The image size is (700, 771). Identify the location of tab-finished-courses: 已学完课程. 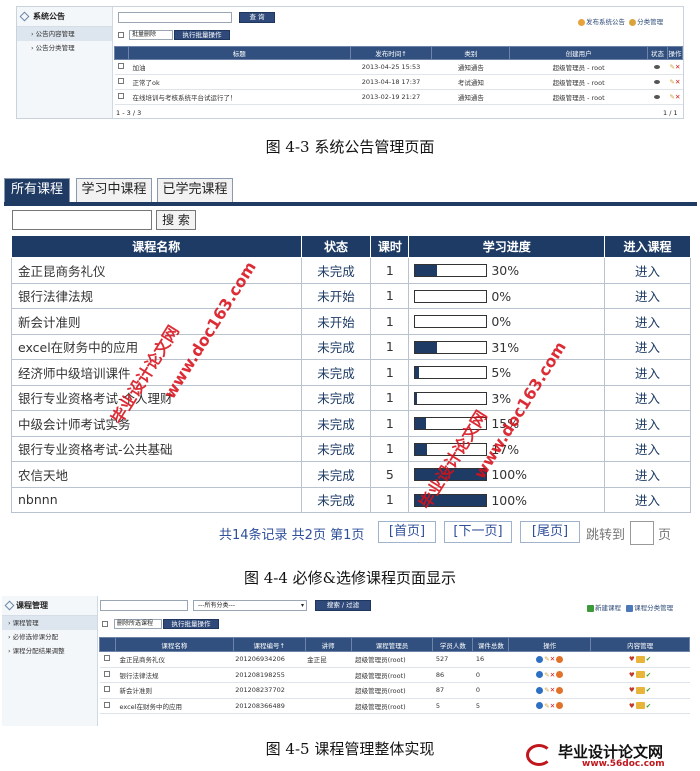
(195, 190).